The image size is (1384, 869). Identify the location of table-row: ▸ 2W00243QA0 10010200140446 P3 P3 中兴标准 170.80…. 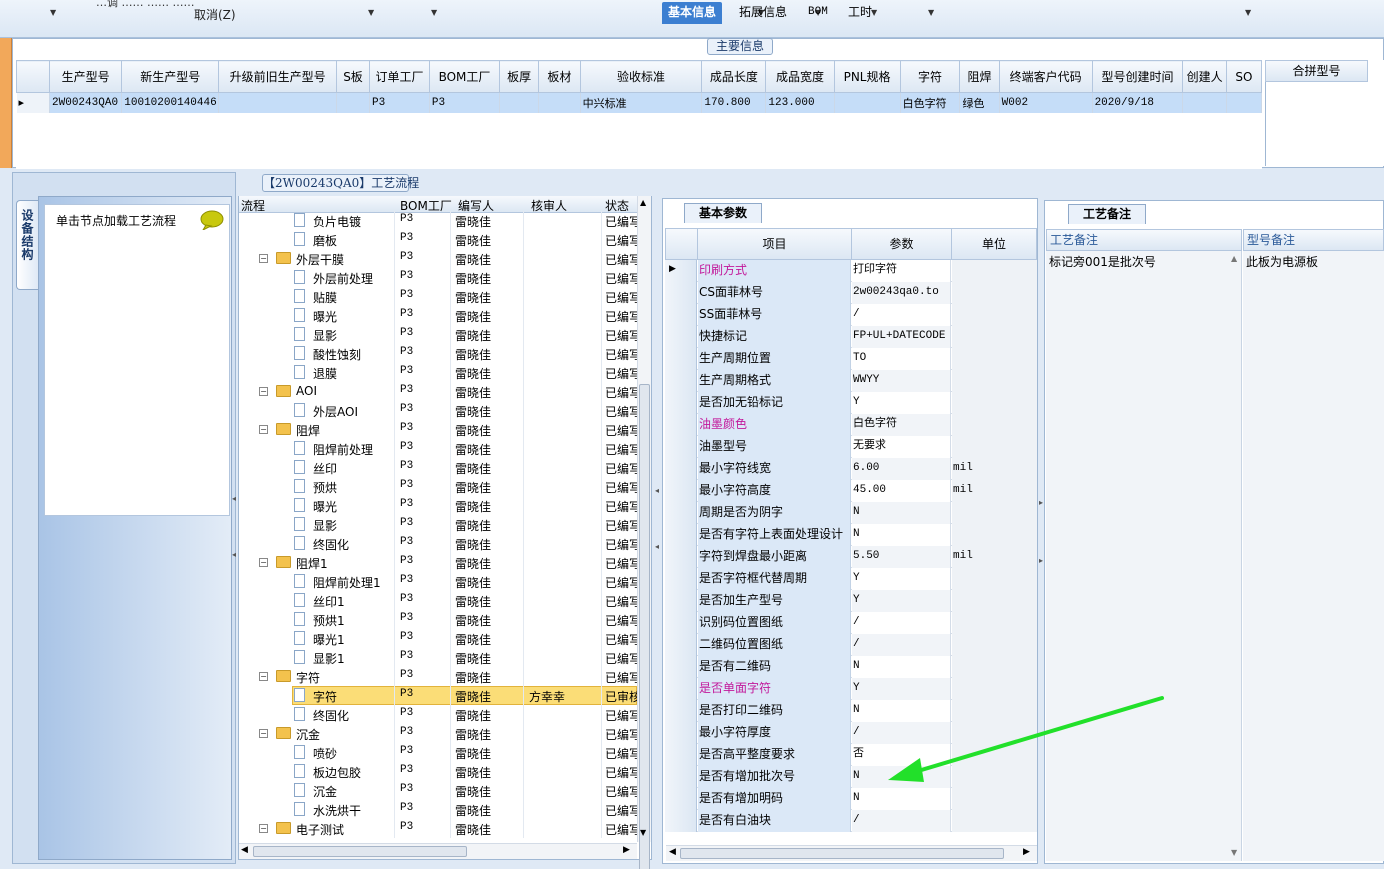
(639, 102).